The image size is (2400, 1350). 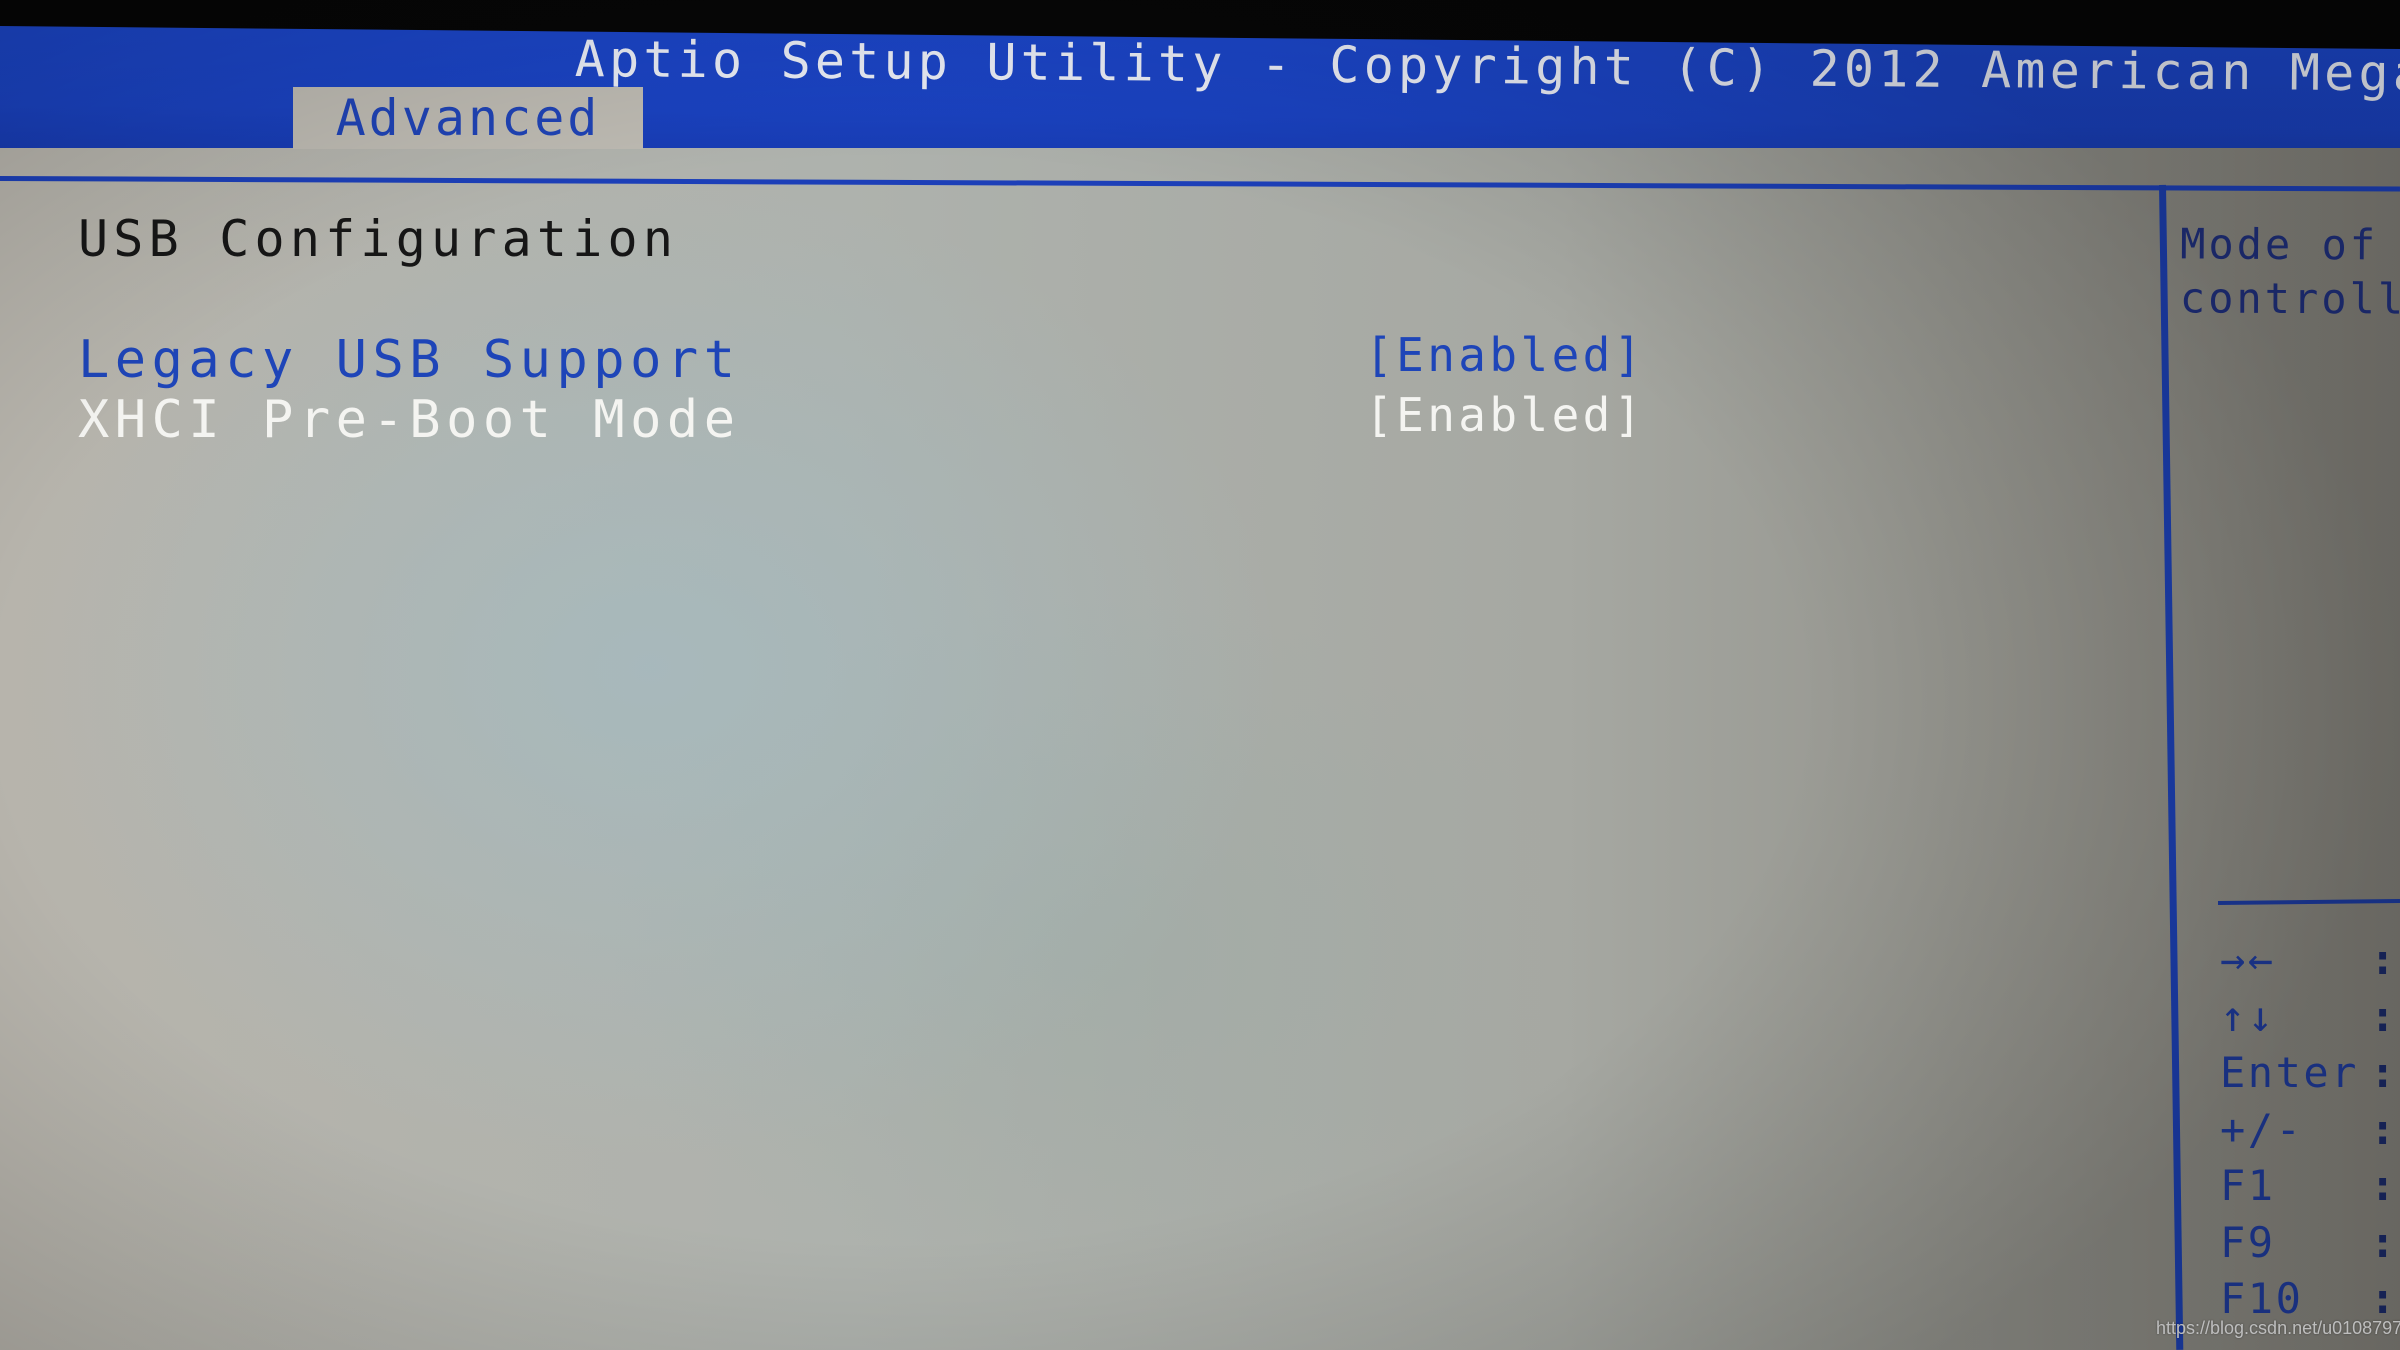 What do you see at coordinates (2310, 1246) in the screenshot?
I see `key-legend-item: F9 :` at bounding box center [2310, 1246].